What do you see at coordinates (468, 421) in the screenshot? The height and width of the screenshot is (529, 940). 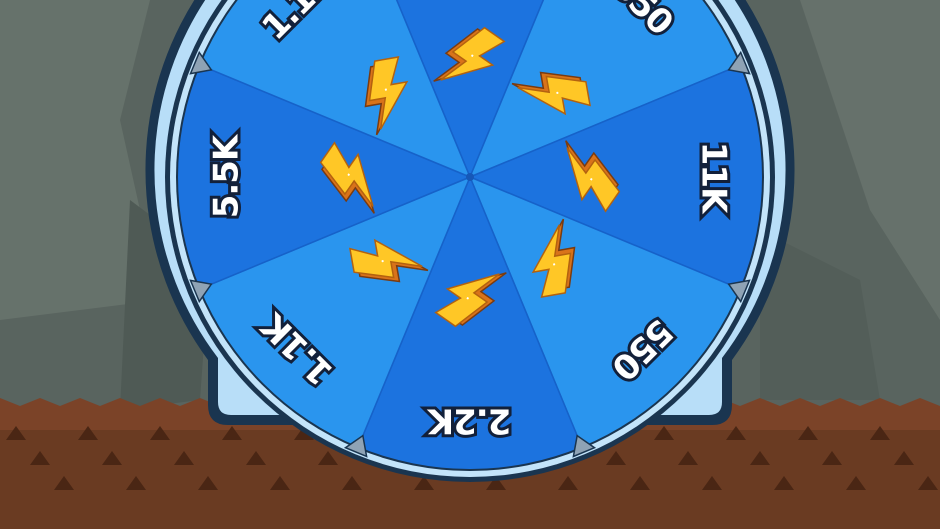 I see `segment-value-label: 2.2K` at bounding box center [468, 421].